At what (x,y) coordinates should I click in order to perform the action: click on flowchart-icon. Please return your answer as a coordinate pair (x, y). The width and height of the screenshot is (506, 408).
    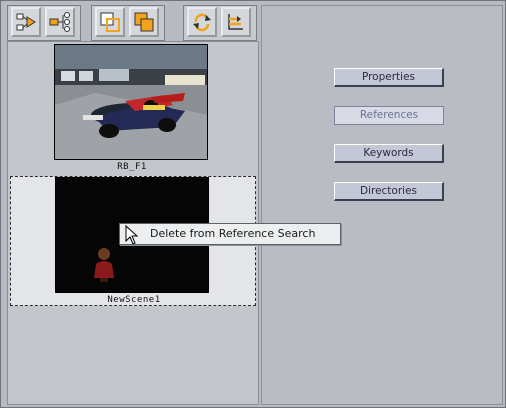
    Looking at the image, I should click on (26, 22).